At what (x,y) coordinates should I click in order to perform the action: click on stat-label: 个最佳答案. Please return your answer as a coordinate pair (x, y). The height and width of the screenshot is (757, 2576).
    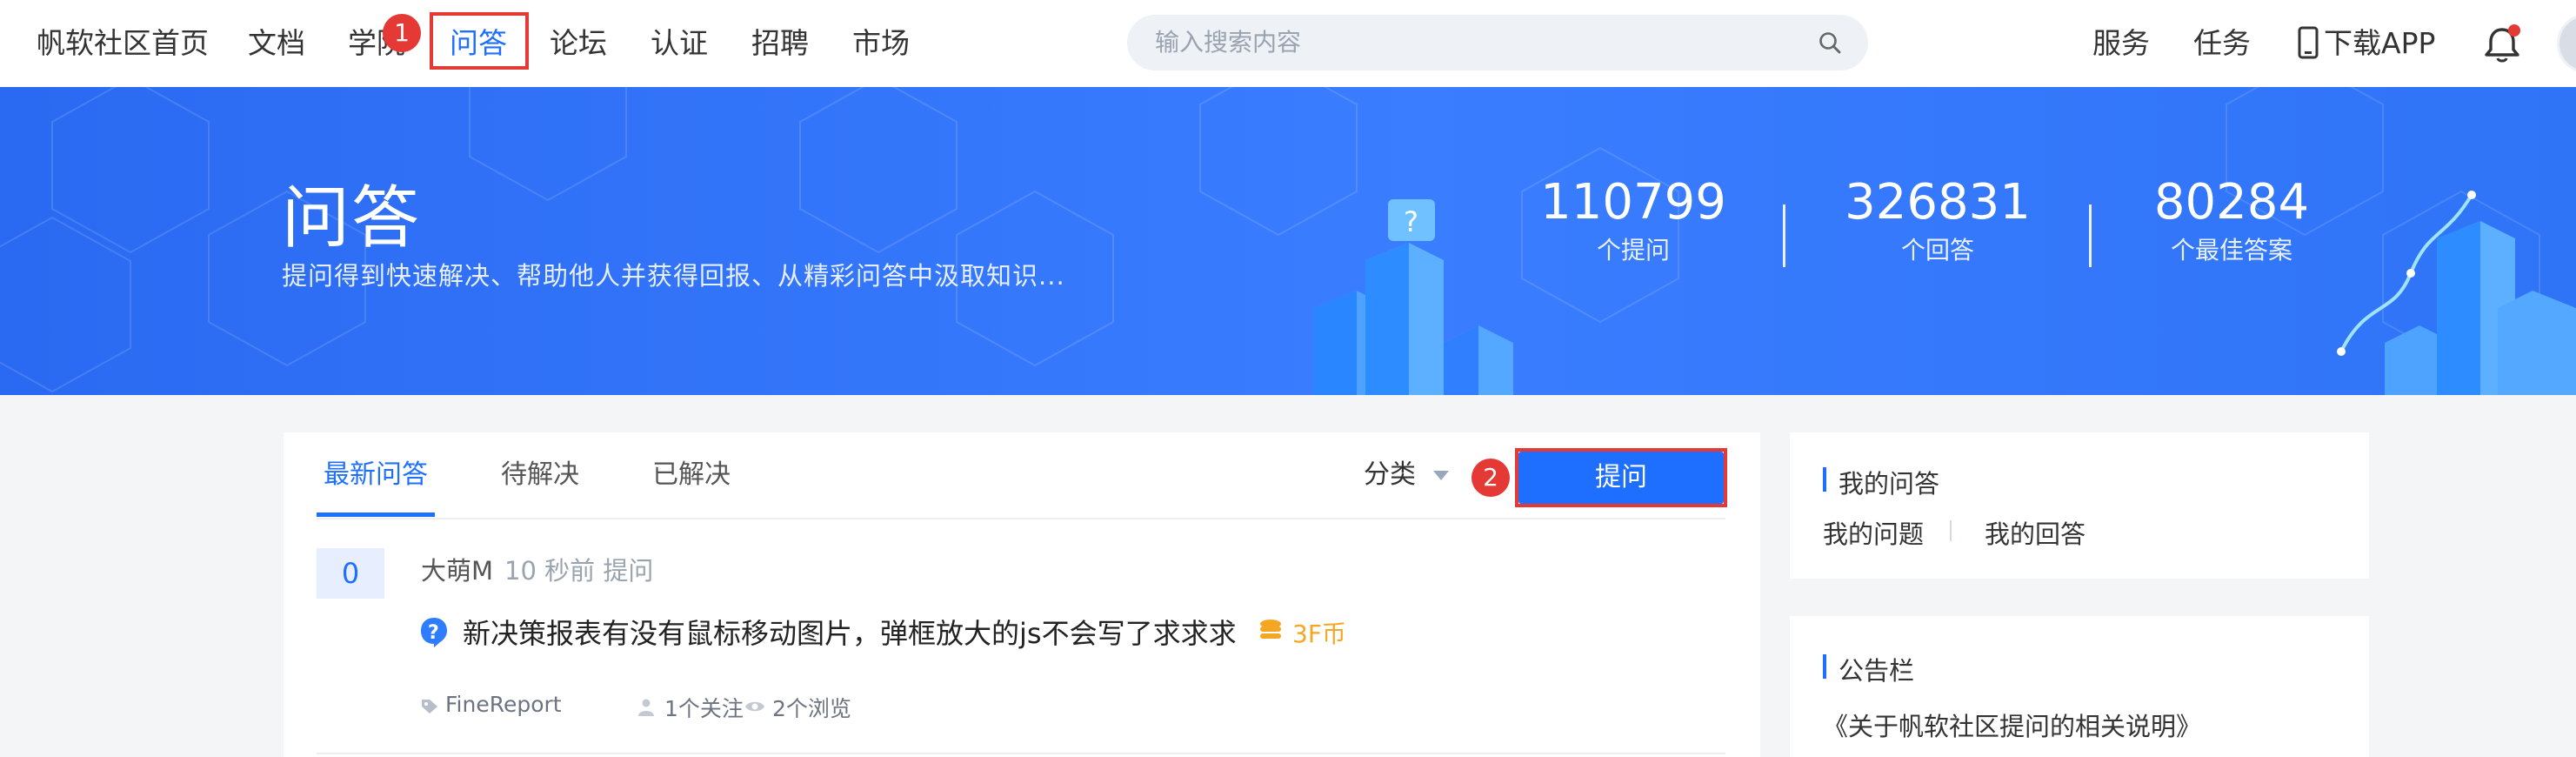
    Looking at the image, I should click on (2231, 250).